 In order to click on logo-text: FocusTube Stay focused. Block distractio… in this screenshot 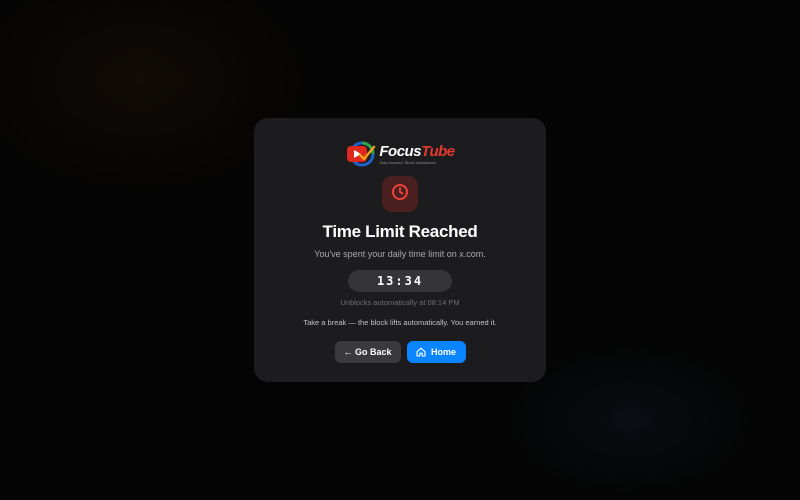, I will do `click(417, 153)`.